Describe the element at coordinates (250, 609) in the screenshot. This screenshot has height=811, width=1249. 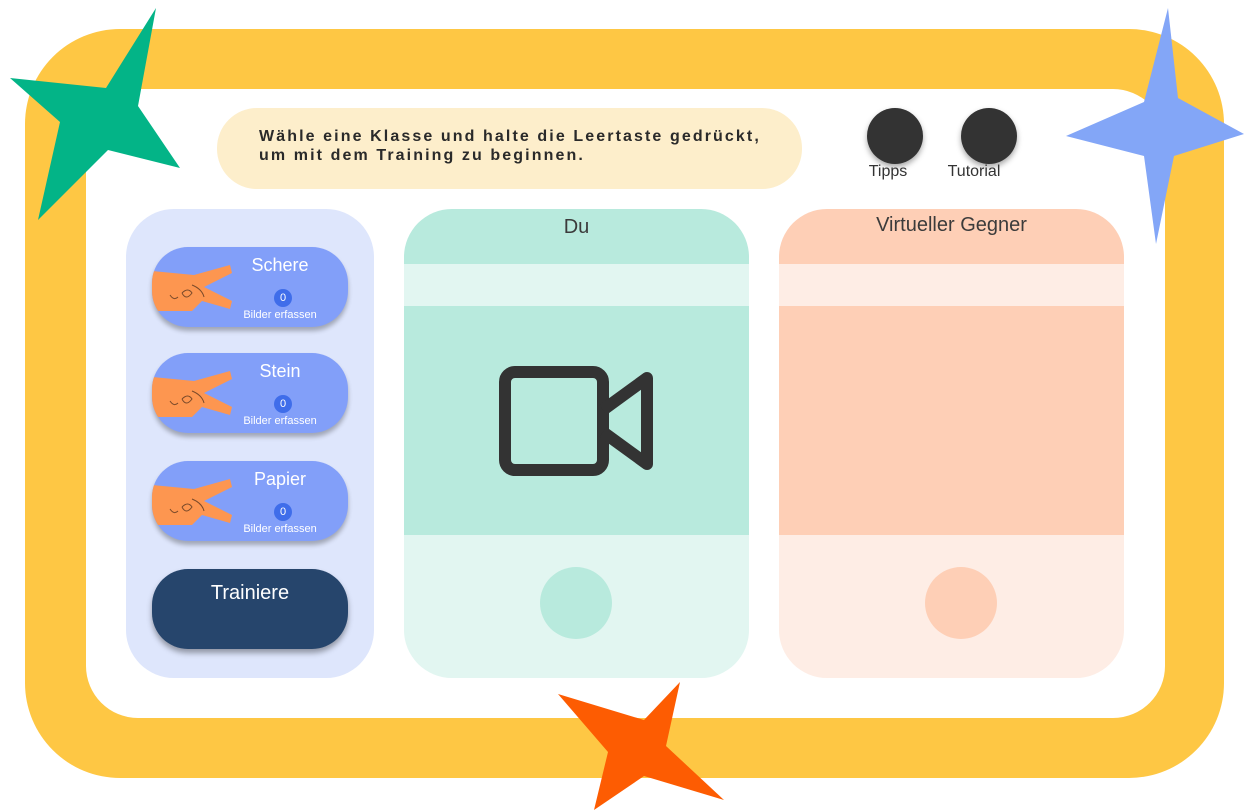
I see `train-button: Trainiere` at that location.